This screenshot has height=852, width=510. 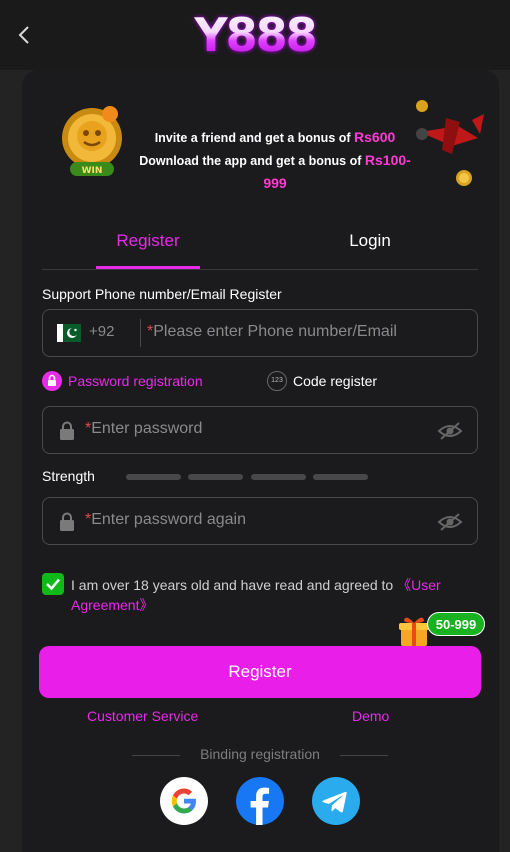 I want to click on telegram-login-button, so click(x=336, y=801).